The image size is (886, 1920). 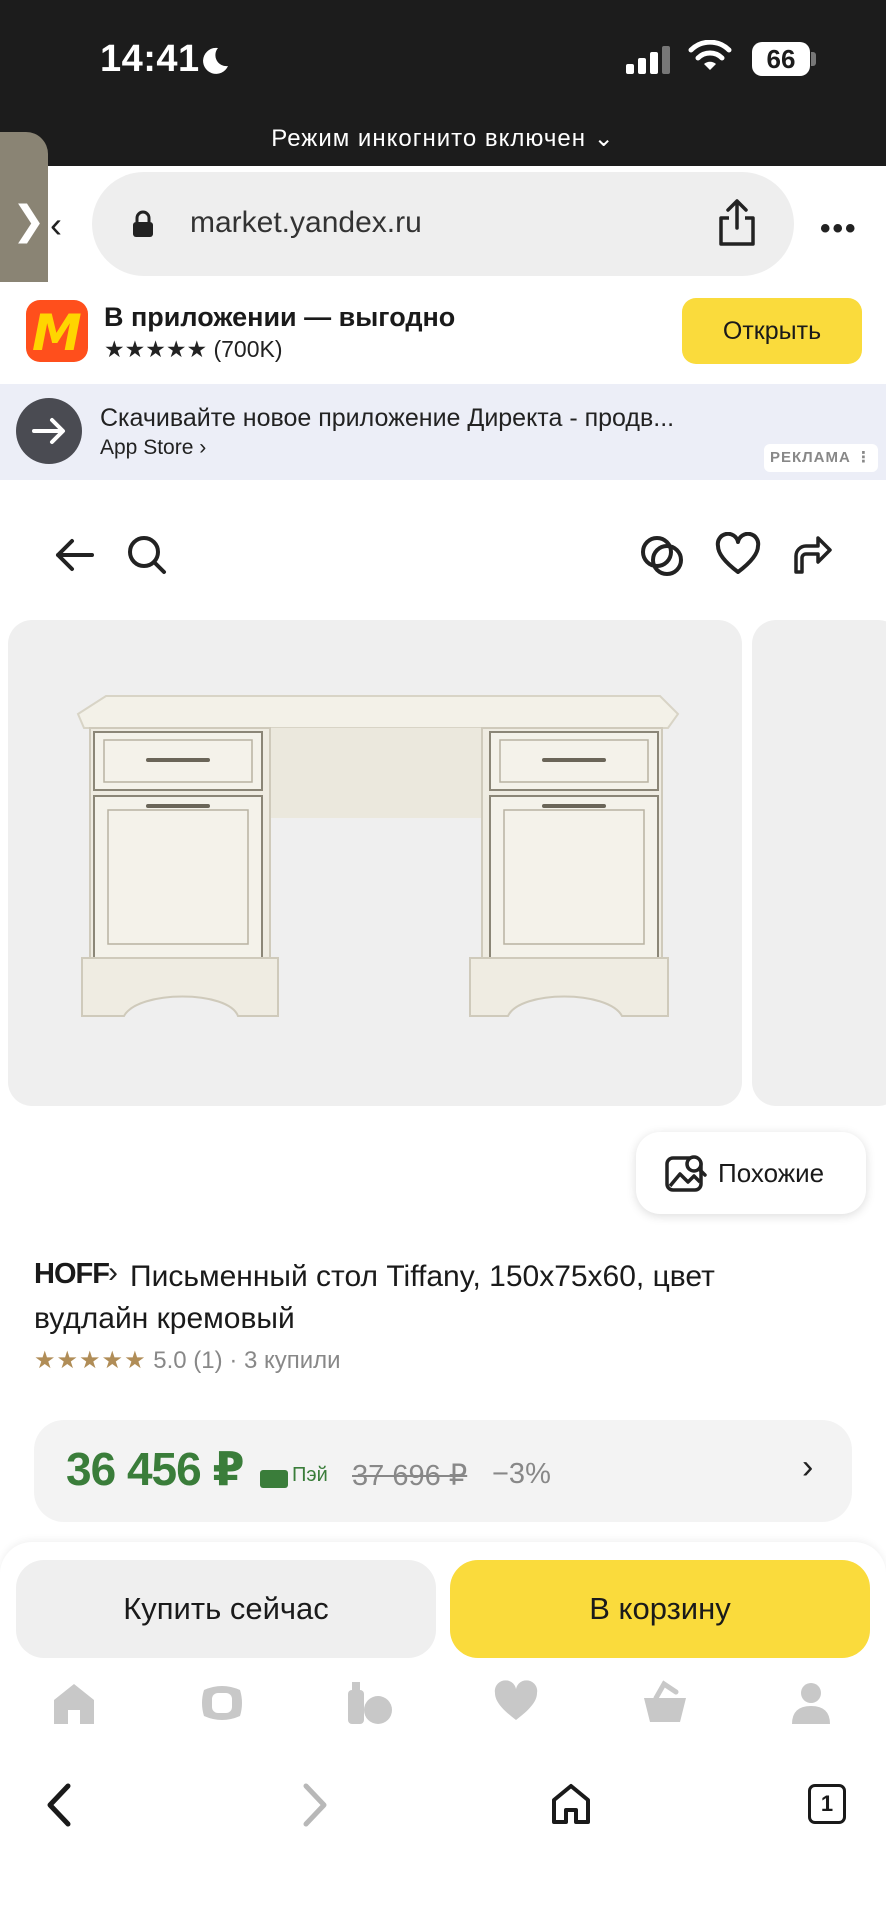 I want to click on wifi-icon, so click(x=710, y=55).